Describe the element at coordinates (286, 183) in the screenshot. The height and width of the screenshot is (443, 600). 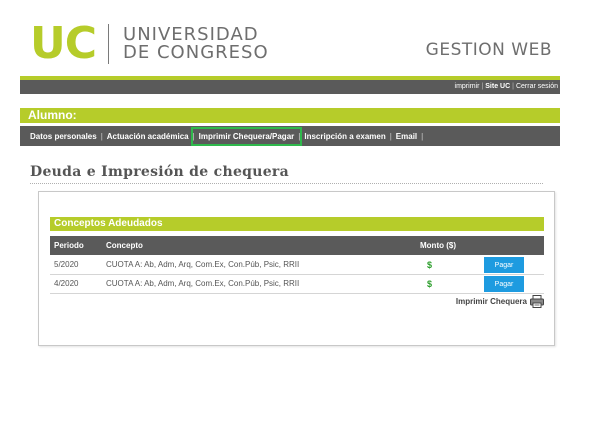
I see `title-divider` at that location.